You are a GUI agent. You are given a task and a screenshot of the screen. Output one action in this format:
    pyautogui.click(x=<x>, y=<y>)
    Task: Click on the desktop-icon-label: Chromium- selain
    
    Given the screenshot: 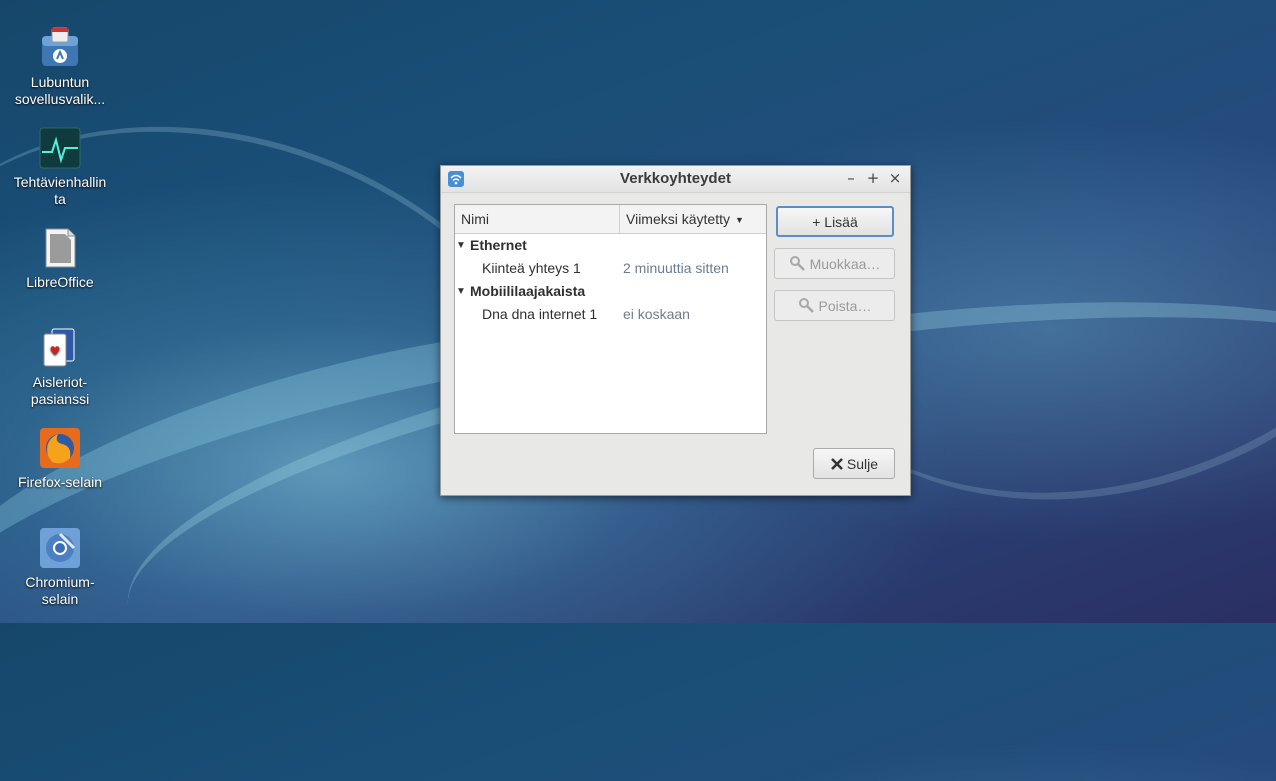 What is the action you would take?
    pyautogui.click(x=60, y=590)
    